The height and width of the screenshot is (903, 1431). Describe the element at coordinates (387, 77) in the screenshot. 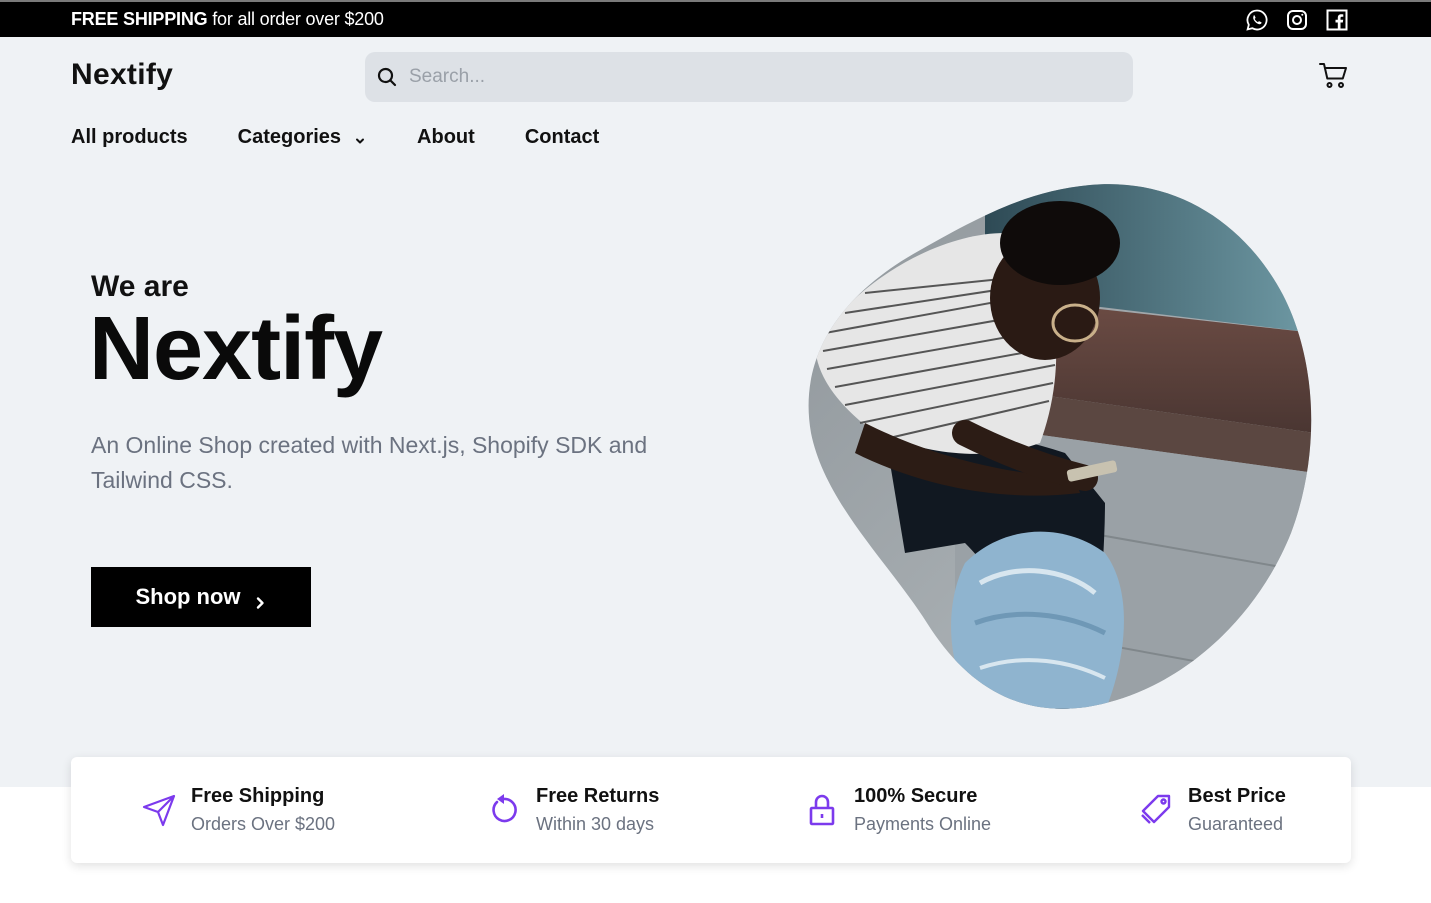

I see `search-icon` at that location.